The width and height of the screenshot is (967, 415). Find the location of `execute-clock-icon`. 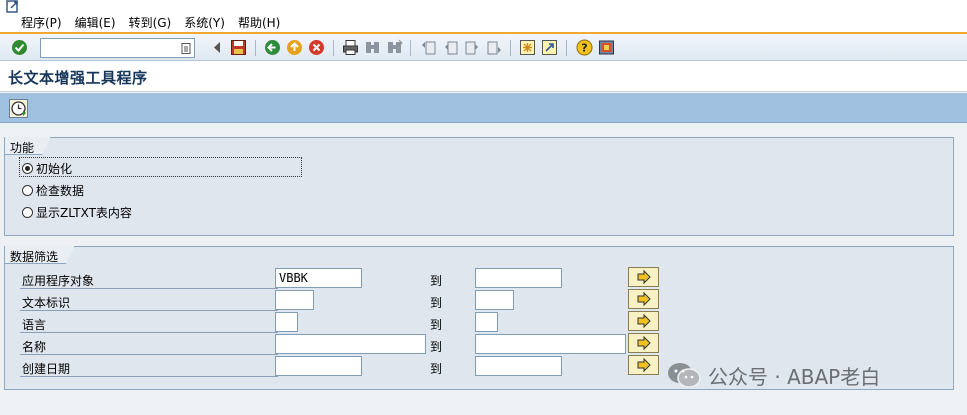

execute-clock-icon is located at coordinates (18, 108).